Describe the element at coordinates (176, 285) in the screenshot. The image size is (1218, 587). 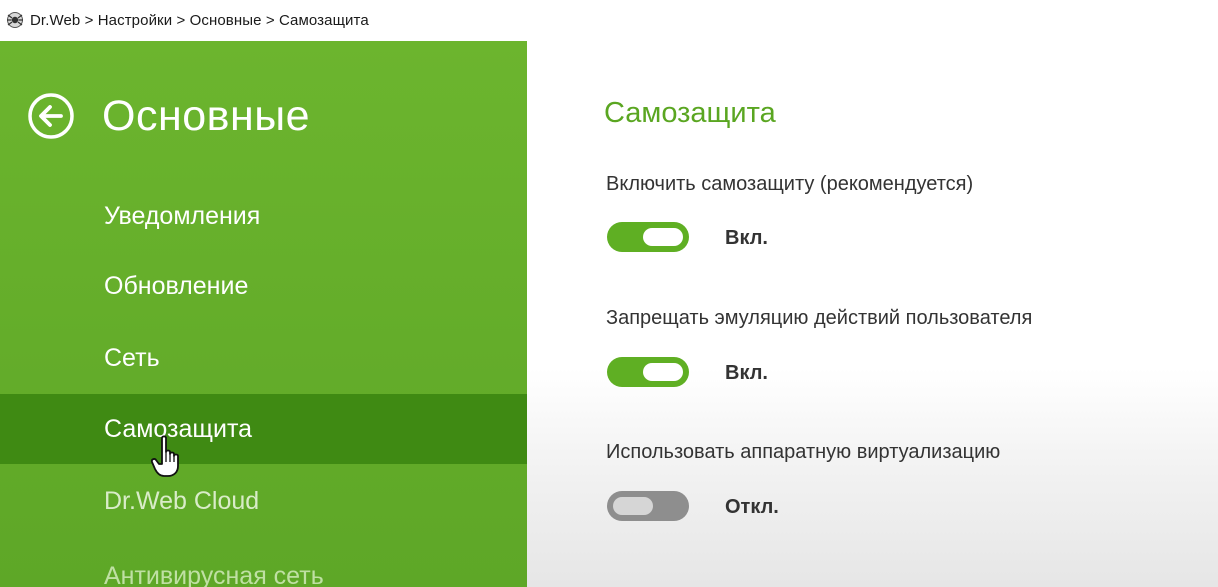
I see `sidebar-item-label: Обновление` at that location.